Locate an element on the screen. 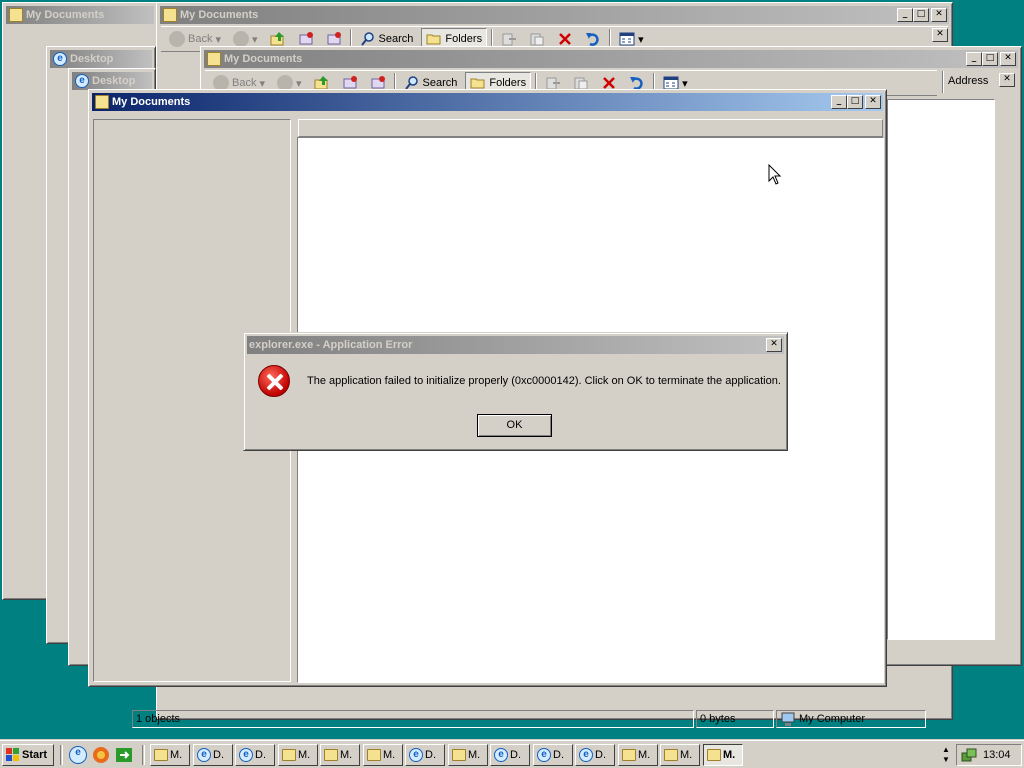  system-tray: 13:04 is located at coordinates (989, 755).